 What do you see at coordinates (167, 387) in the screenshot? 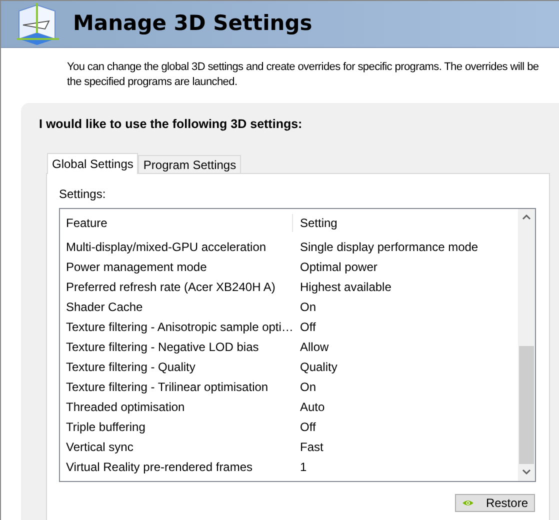
I see `feature-cell: Texture filtering - Trilinear optimisation` at bounding box center [167, 387].